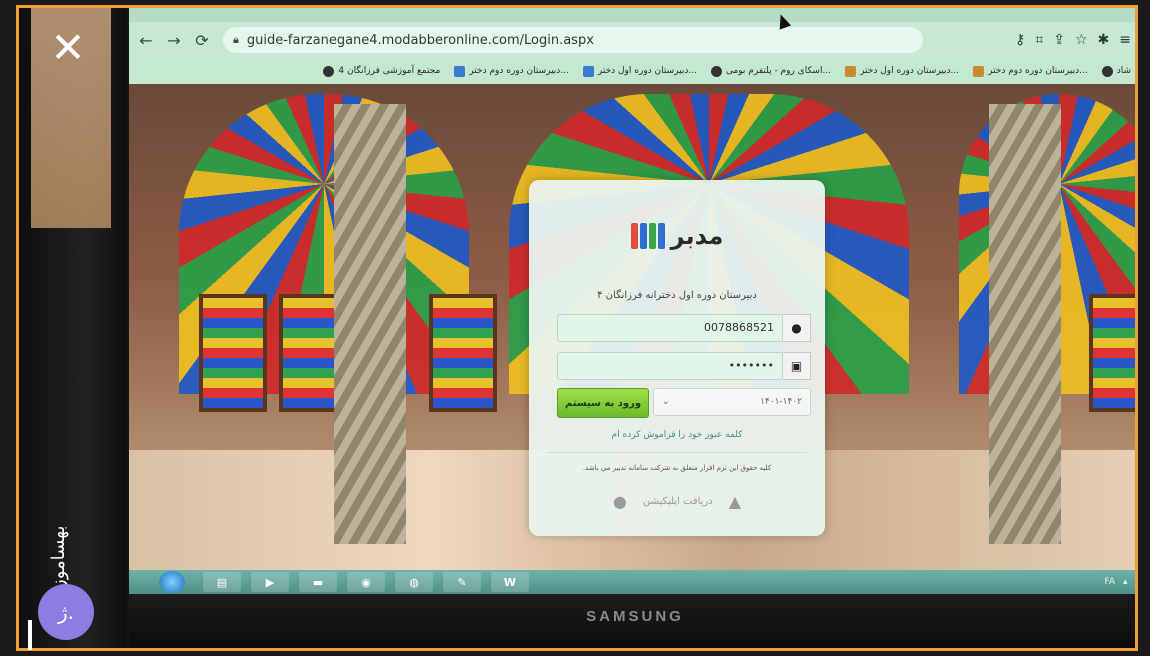  Describe the element at coordinates (270, 582) in the screenshot. I see `media-player-task-icon: ▶` at that location.